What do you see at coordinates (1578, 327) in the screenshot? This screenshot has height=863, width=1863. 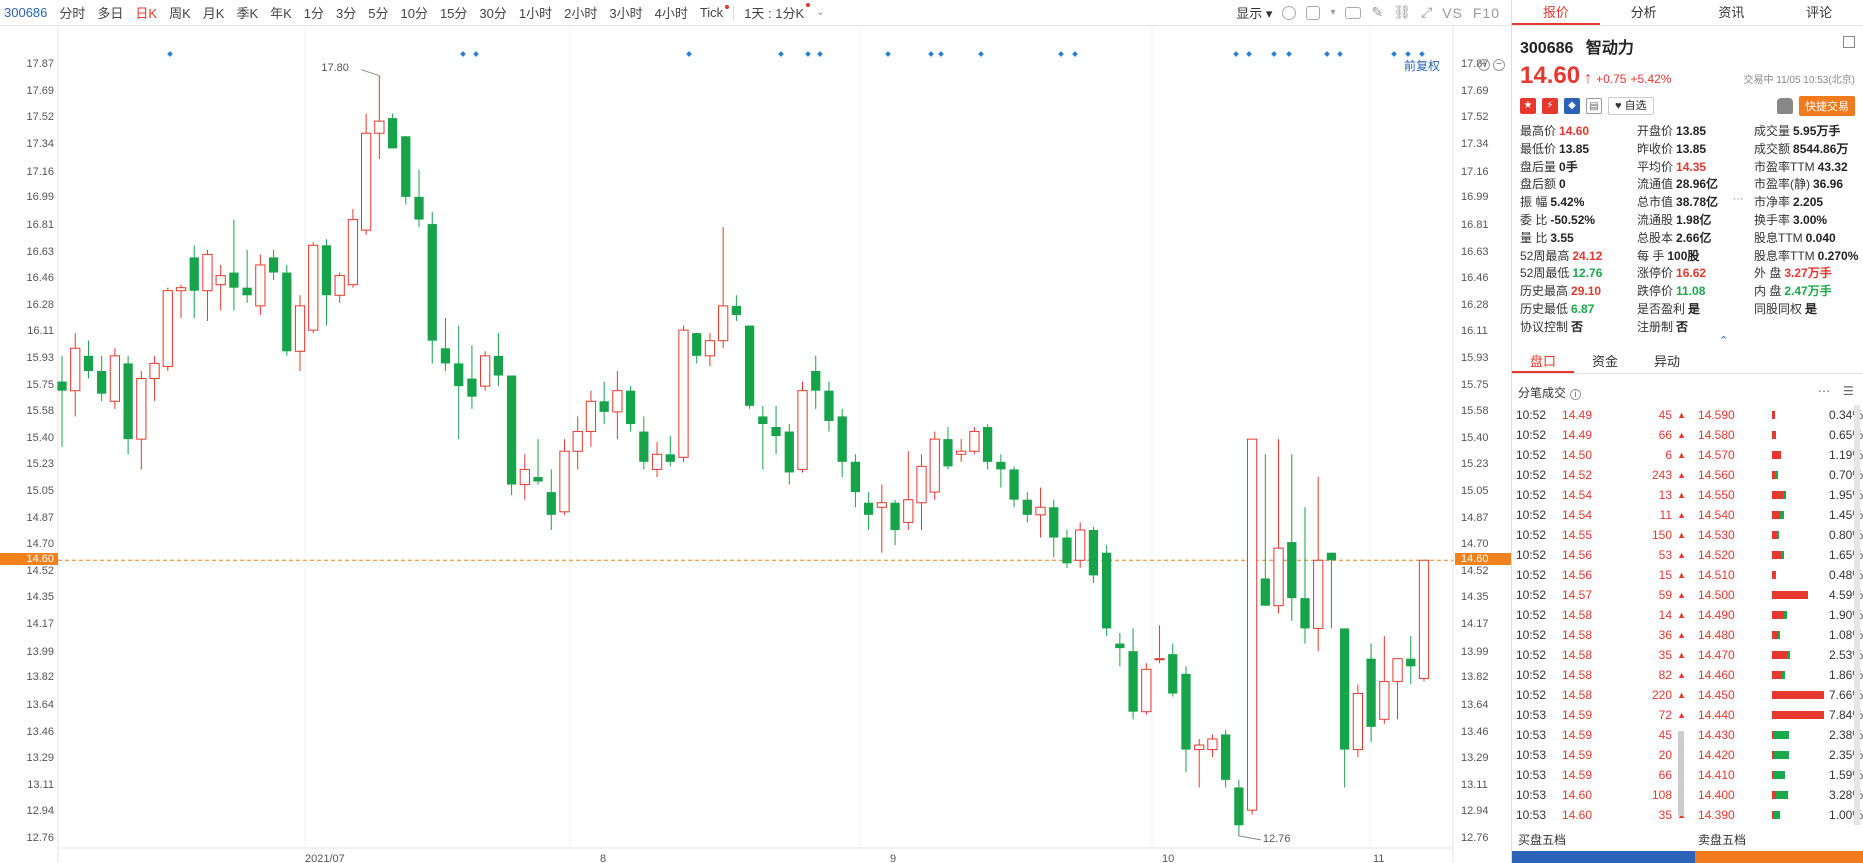 I see `quote-cell: 协议控制否` at bounding box center [1578, 327].